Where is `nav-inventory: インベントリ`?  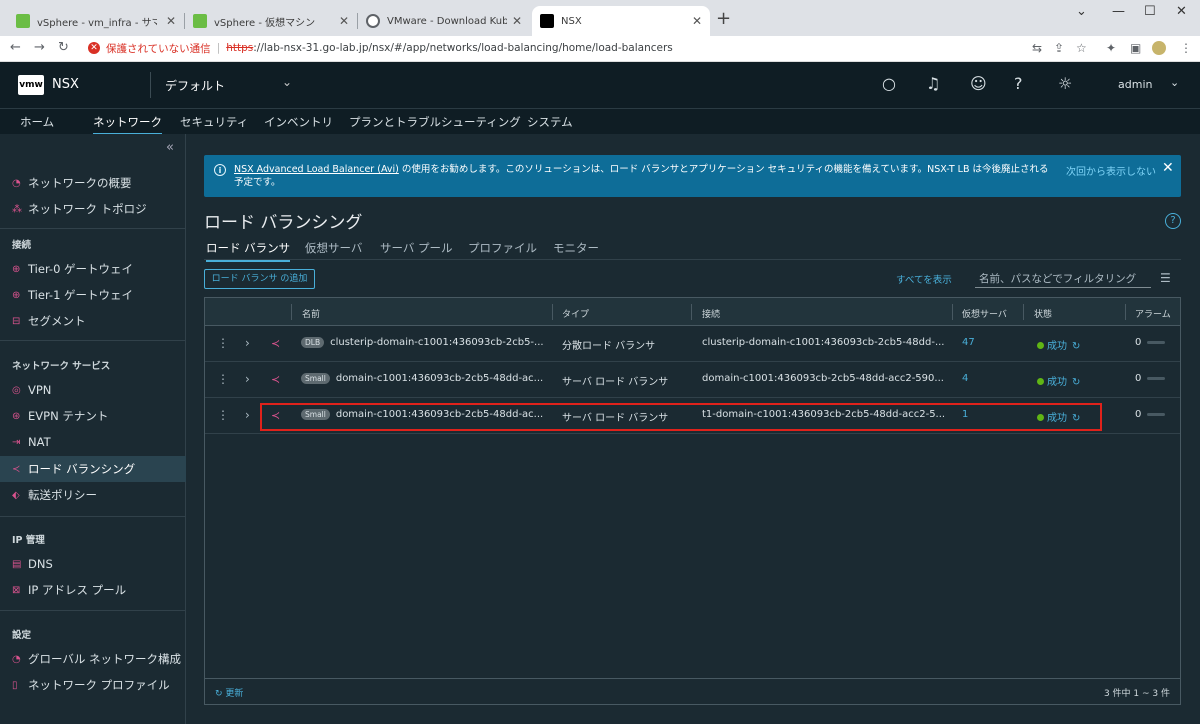 nav-inventory: インベントリ is located at coordinates (298, 122).